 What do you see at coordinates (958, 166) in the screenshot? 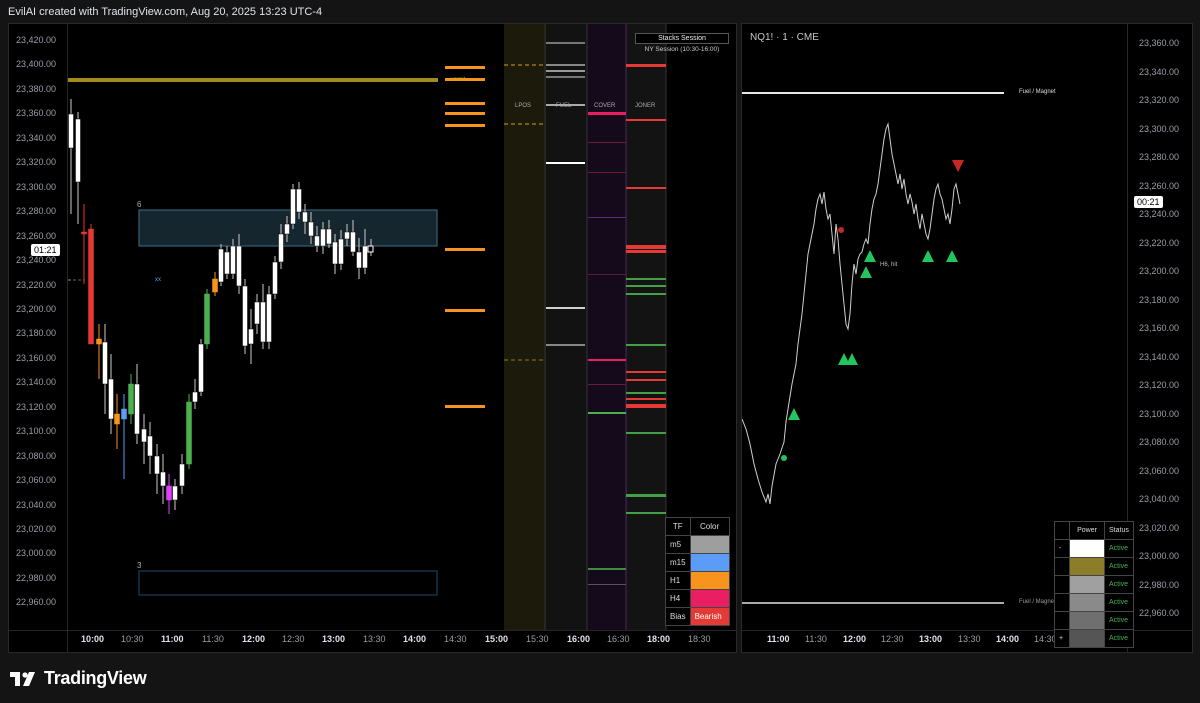
I see `sell-signal-icon` at bounding box center [958, 166].